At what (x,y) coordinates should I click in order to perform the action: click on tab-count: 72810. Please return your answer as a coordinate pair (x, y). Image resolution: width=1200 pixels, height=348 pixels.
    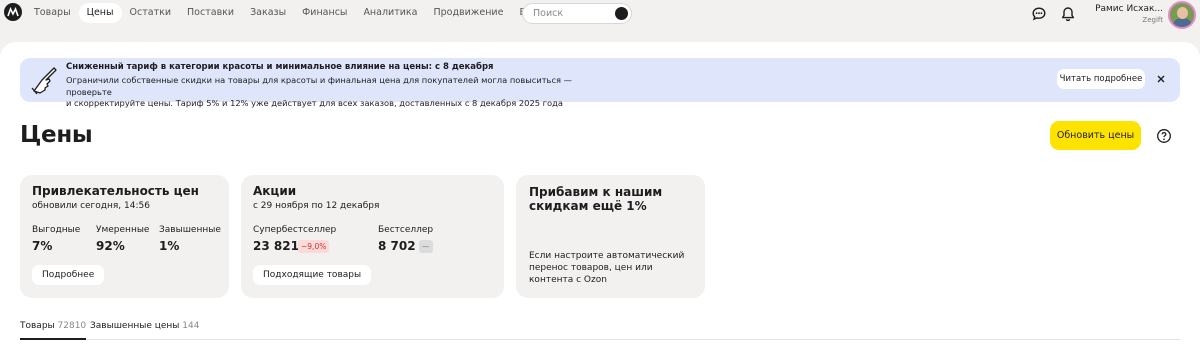
    Looking at the image, I should click on (72, 326).